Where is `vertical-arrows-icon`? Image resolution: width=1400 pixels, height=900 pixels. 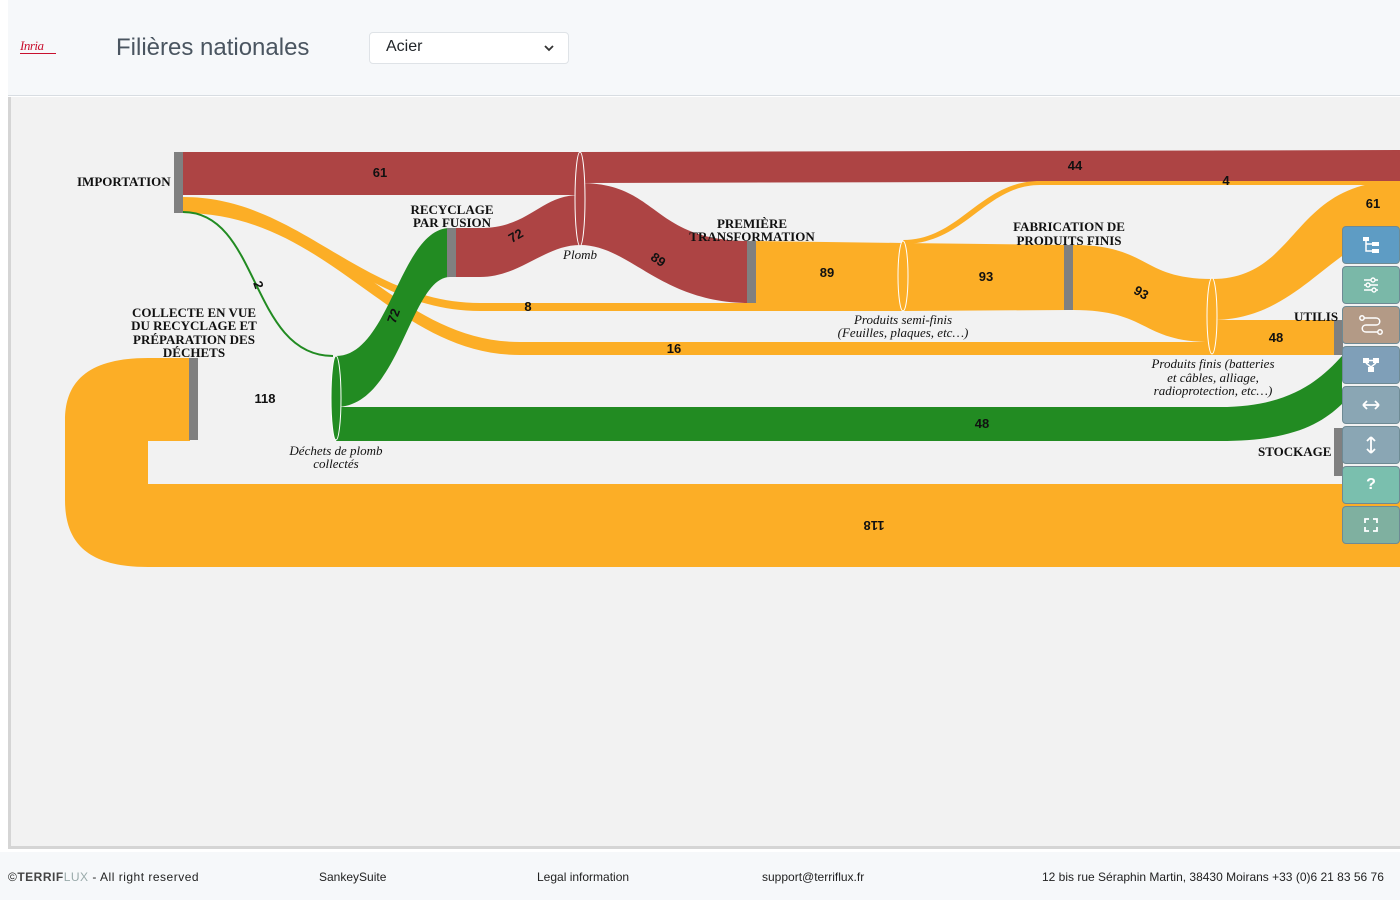 vertical-arrows-icon is located at coordinates (1371, 445).